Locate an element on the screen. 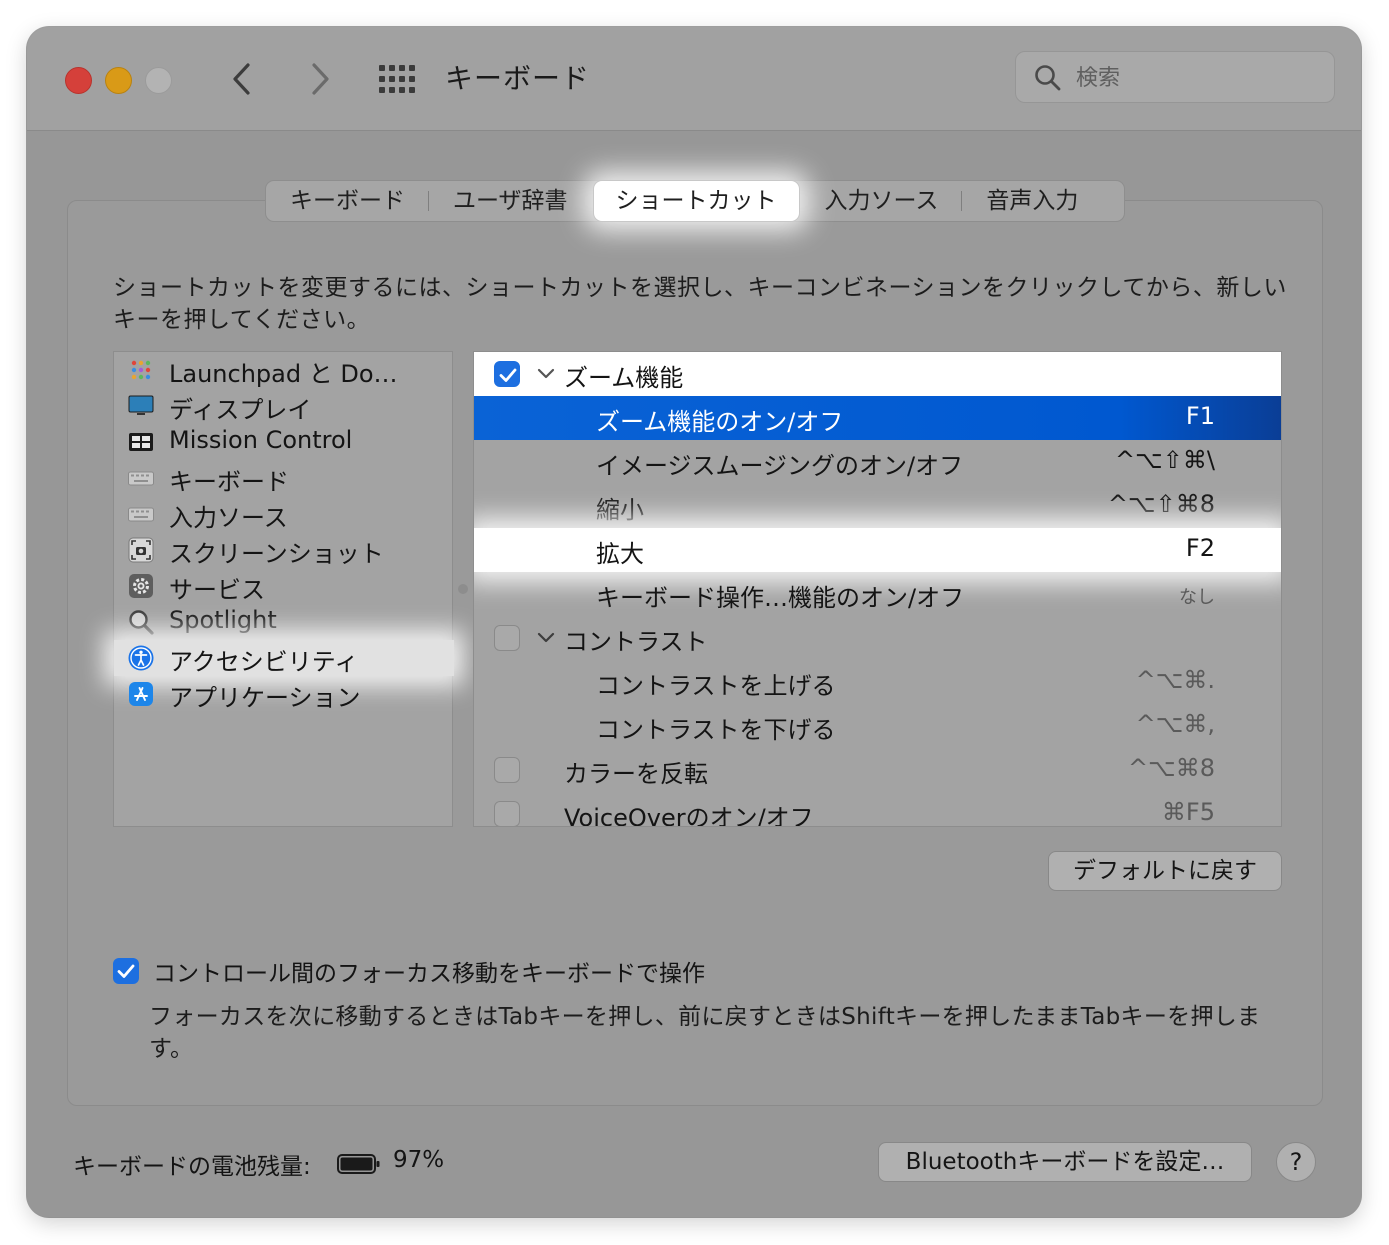 Image resolution: width=1389 pixels, height=1245 pixels. category-label: ディスプレイ is located at coordinates (240, 410).